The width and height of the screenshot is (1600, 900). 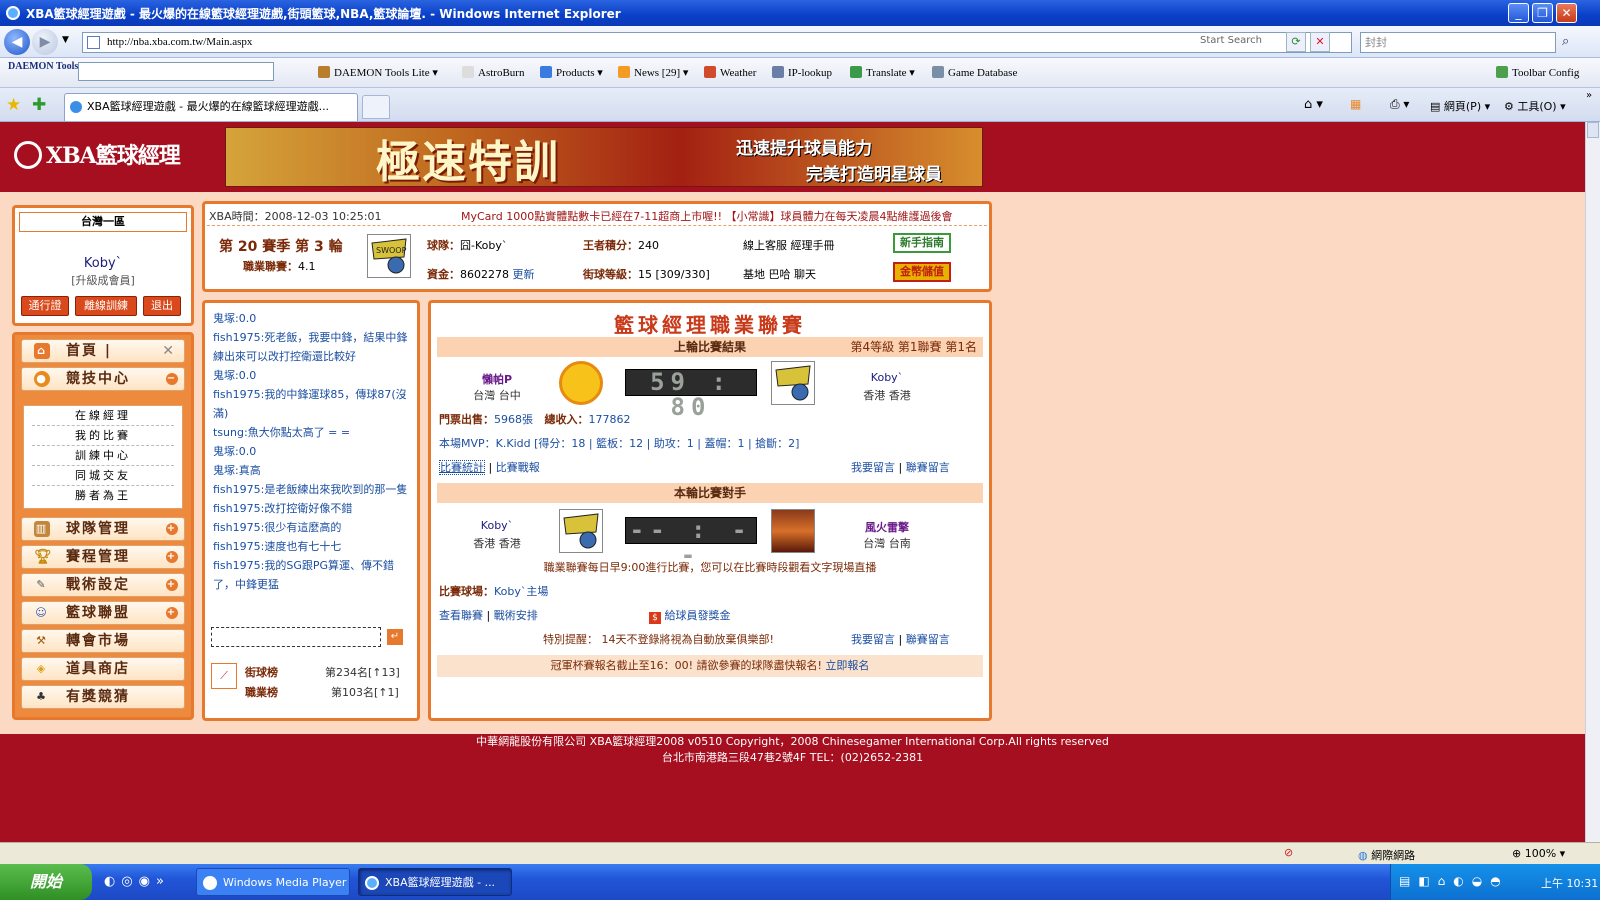 What do you see at coordinates (106, 306) in the screenshot?
I see `offline-training-button: 離線訓練` at bounding box center [106, 306].